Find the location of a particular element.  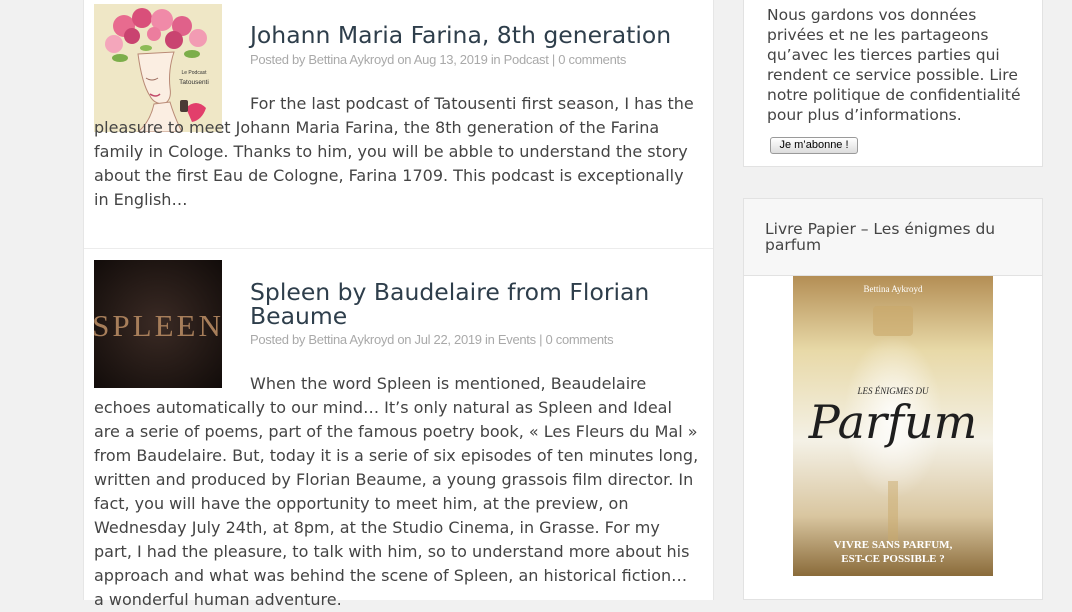

svg-text: EST-CE POSSIBLE ? is located at coordinates (893, 559).